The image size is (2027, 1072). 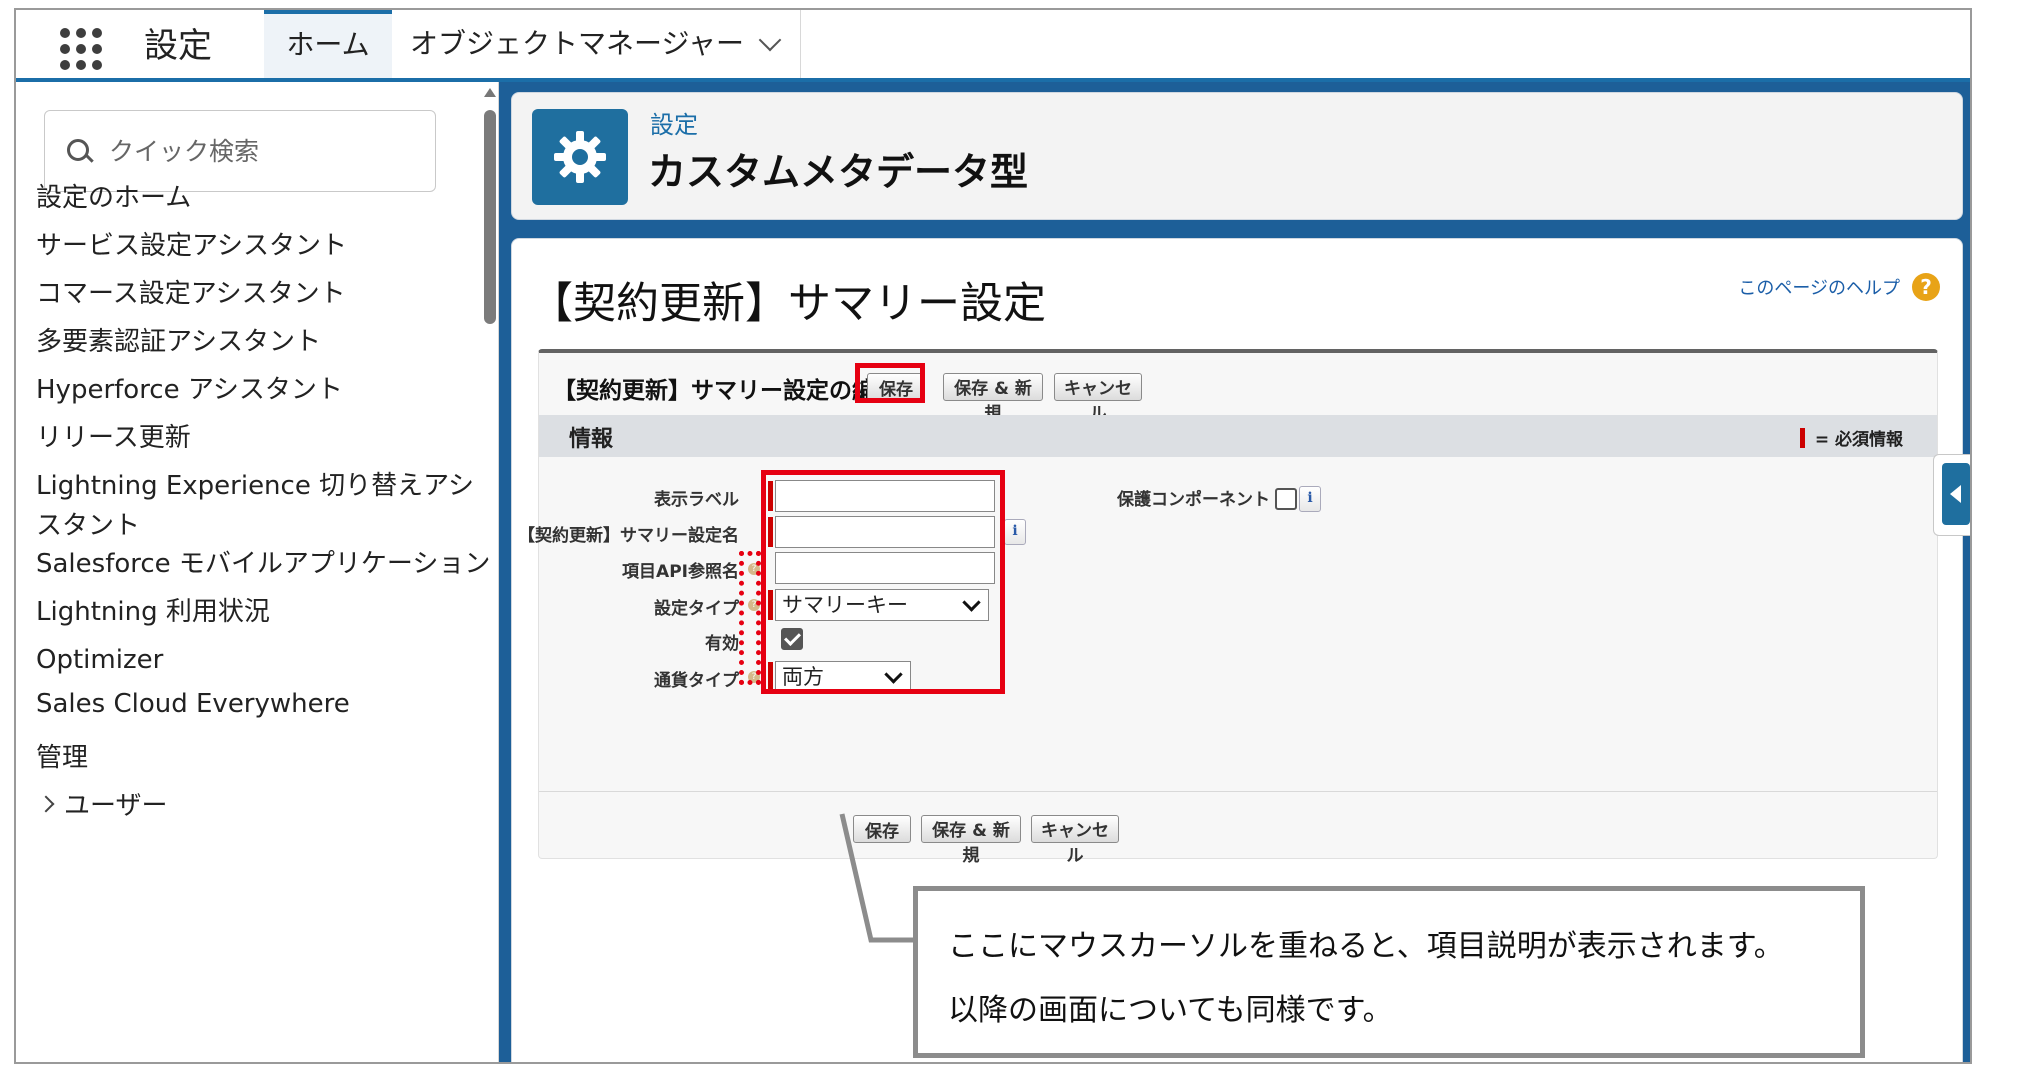 What do you see at coordinates (1170, 1010) in the screenshot?
I see `callout-line-2: 以降の画面についても同様です。` at bounding box center [1170, 1010].